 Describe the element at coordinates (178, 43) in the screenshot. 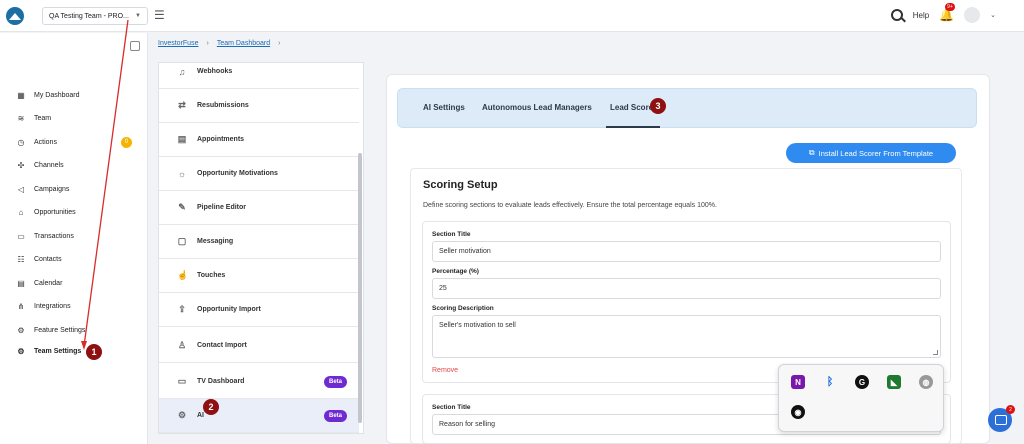

I see `breadcrumb-investorfuse: InvestorFuse` at that location.